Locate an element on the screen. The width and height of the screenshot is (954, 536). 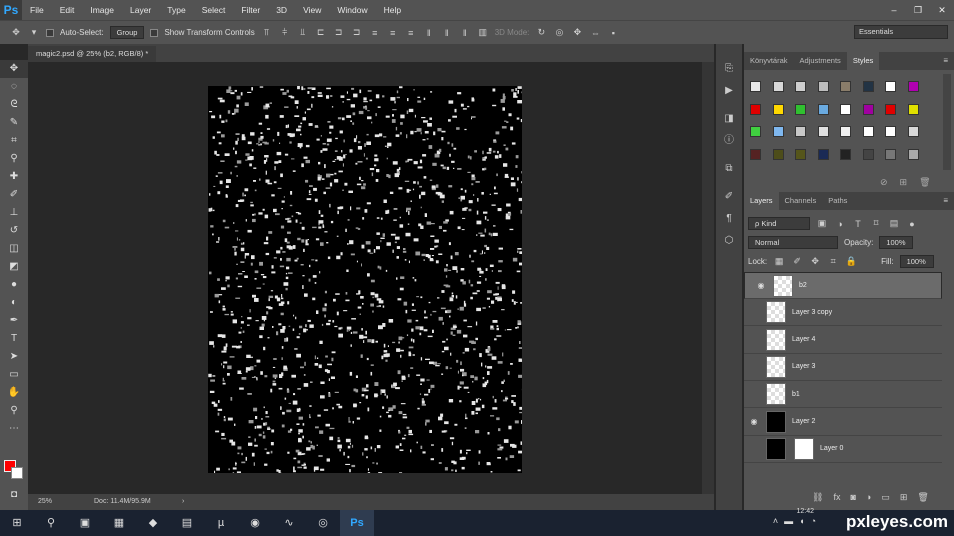
restore-button: ❐ is located at coordinates (918, 10).